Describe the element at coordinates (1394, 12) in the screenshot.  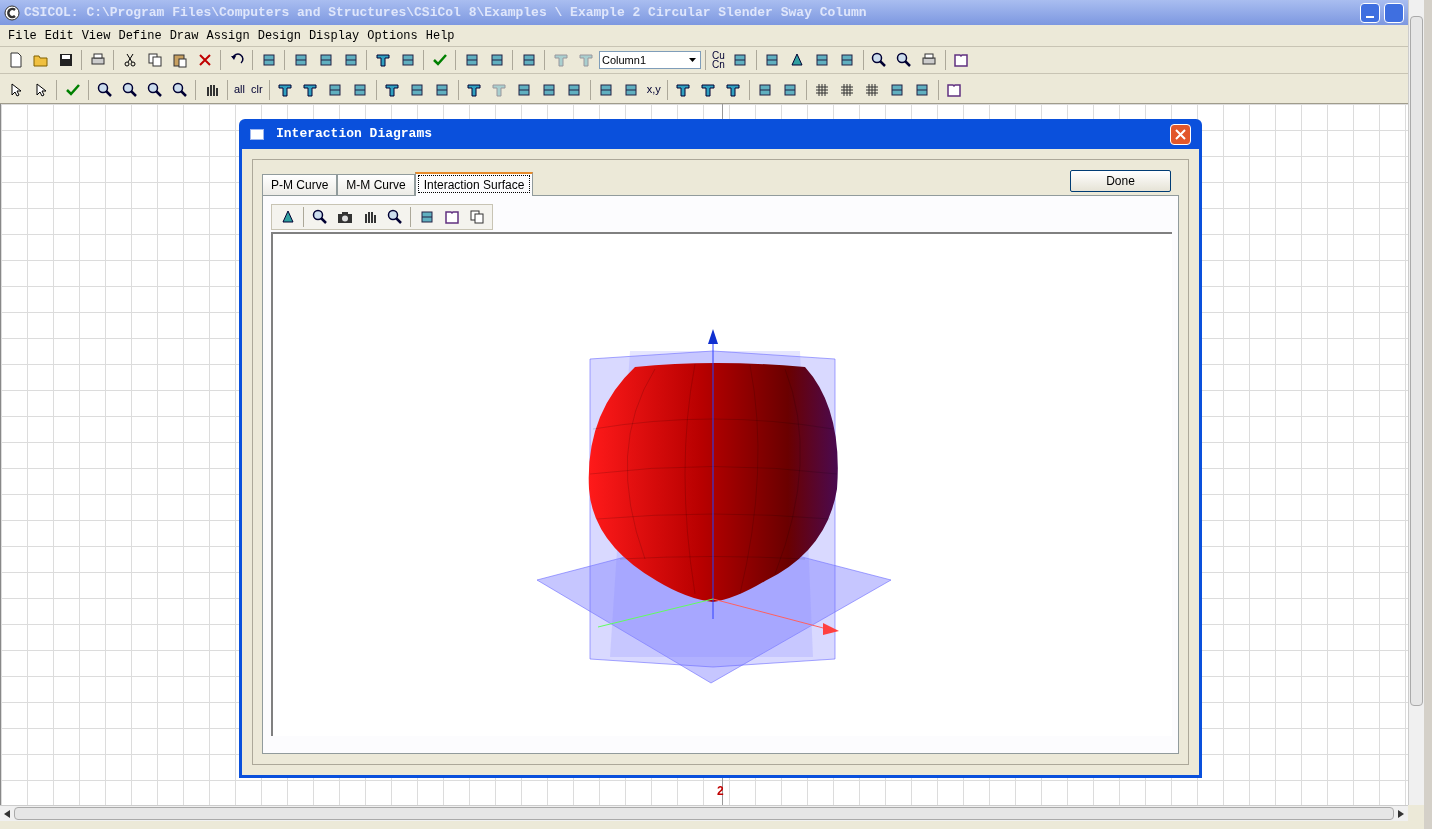
I see `restore-button` at that location.